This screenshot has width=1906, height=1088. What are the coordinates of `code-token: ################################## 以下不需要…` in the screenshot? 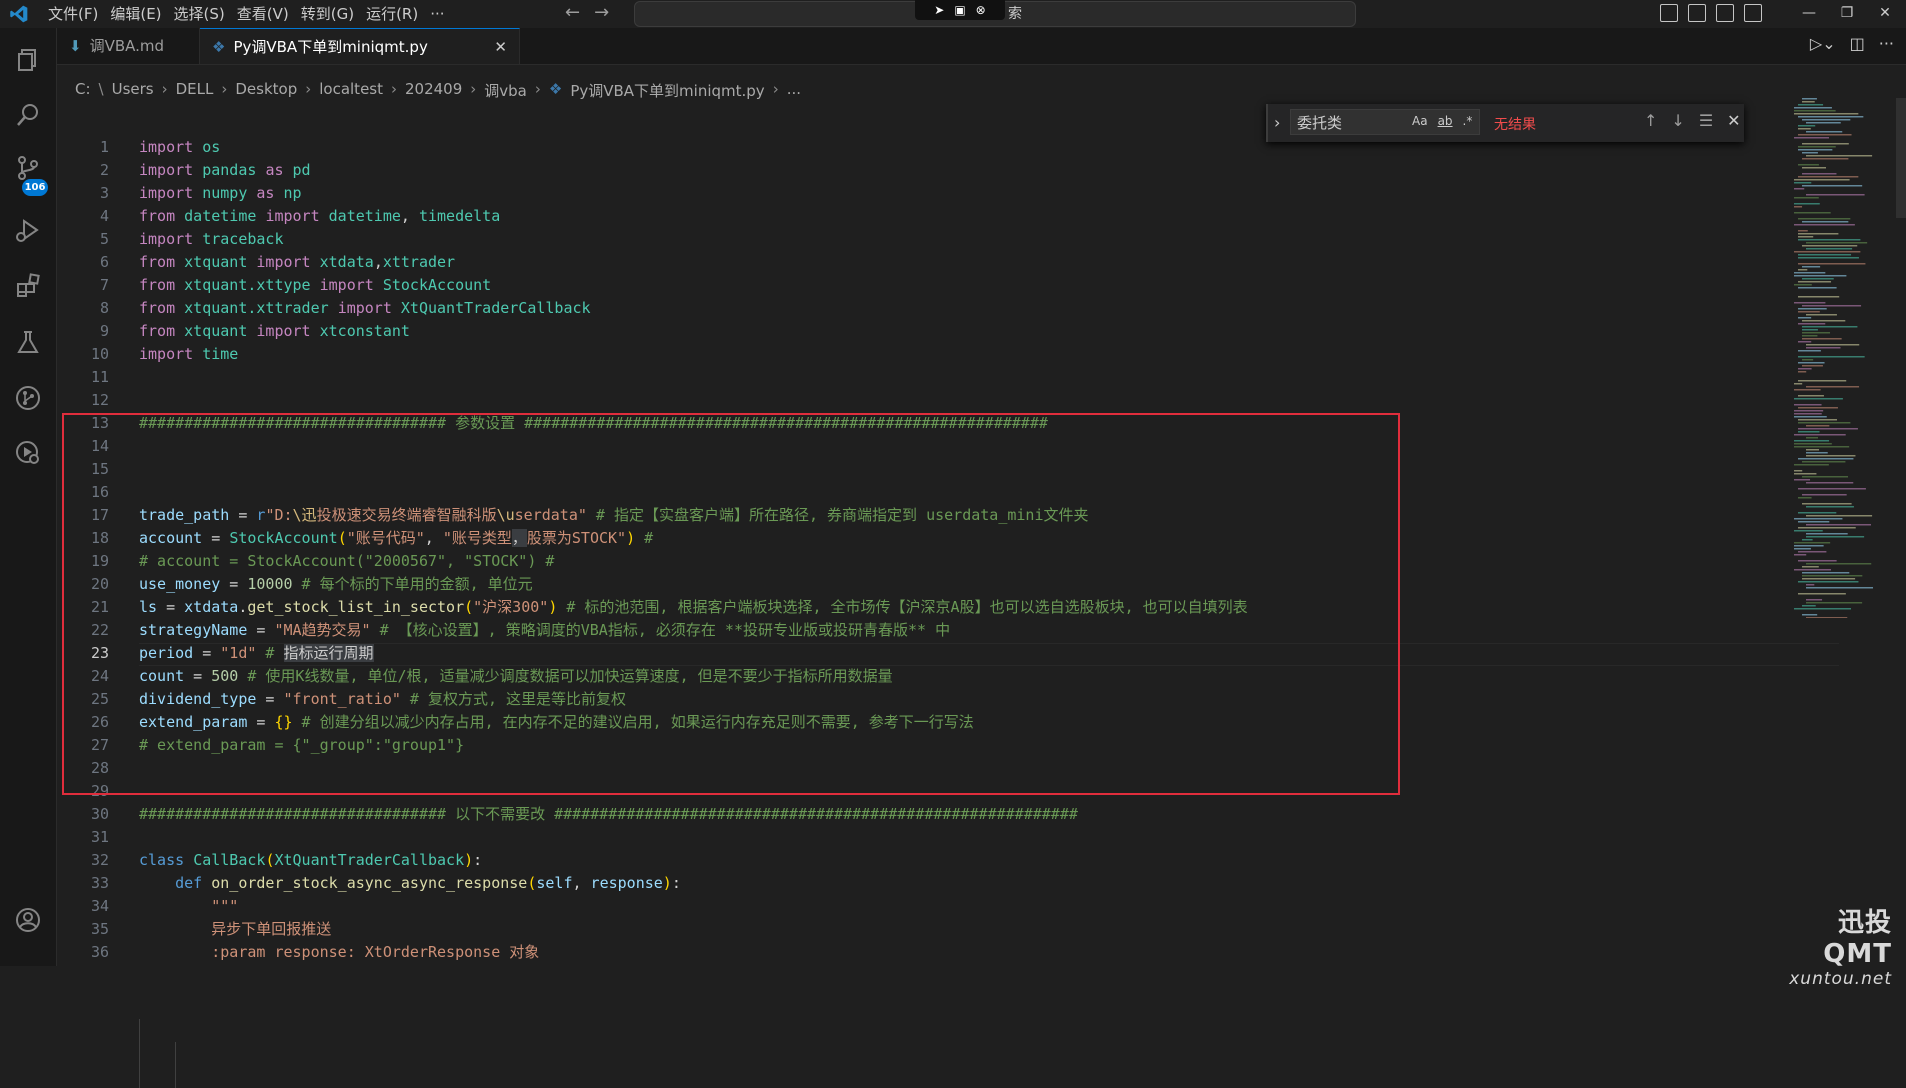 It's located at (608, 814).